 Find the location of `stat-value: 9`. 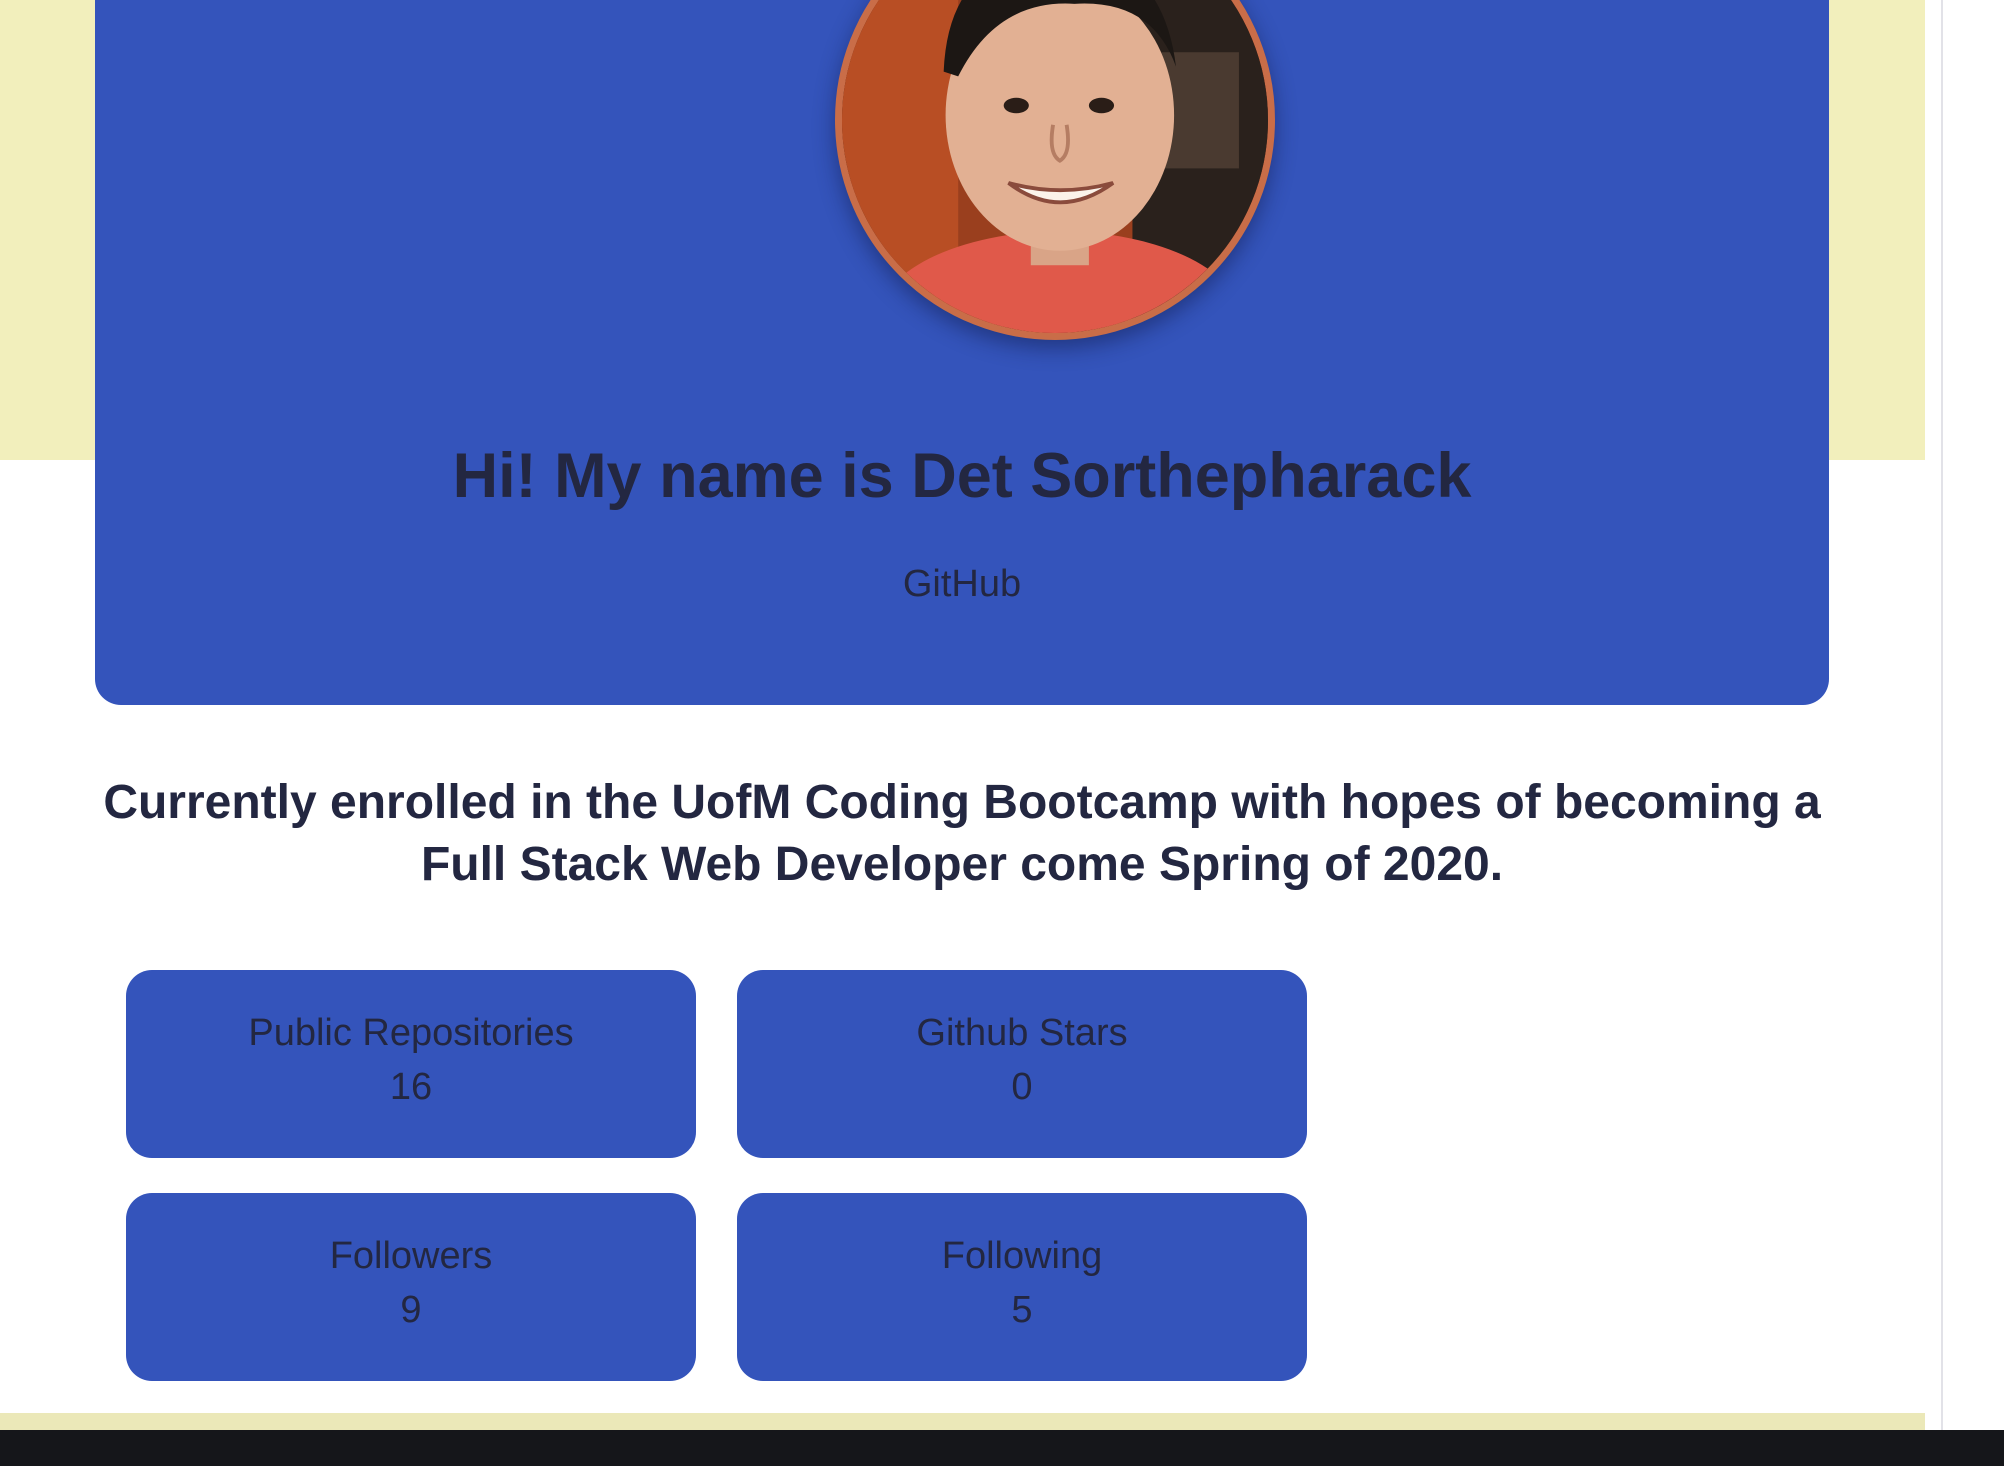

stat-value: 9 is located at coordinates (411, 1310).